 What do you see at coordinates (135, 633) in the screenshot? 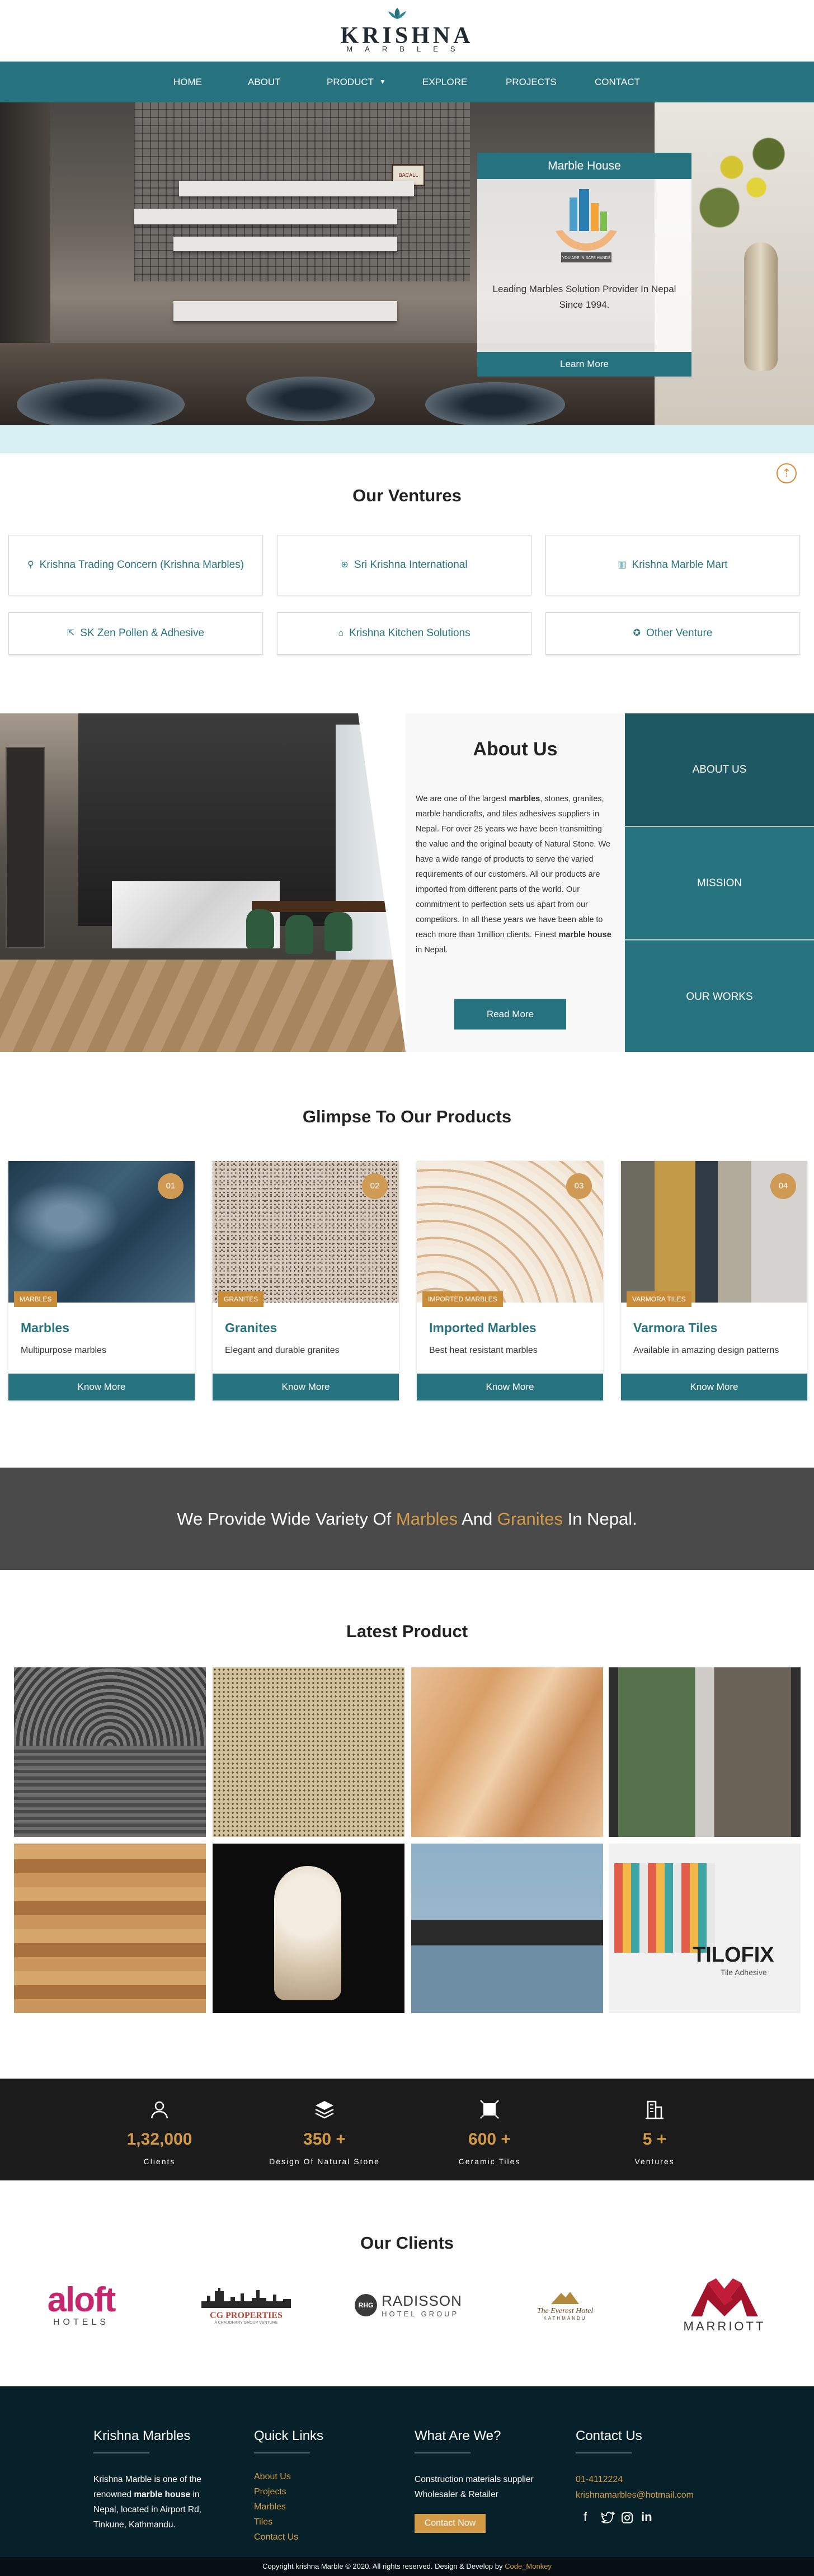
I see `venture-item: ⇱ SK Zen Pollen & Adhesive` at bounding box center [135, 633].